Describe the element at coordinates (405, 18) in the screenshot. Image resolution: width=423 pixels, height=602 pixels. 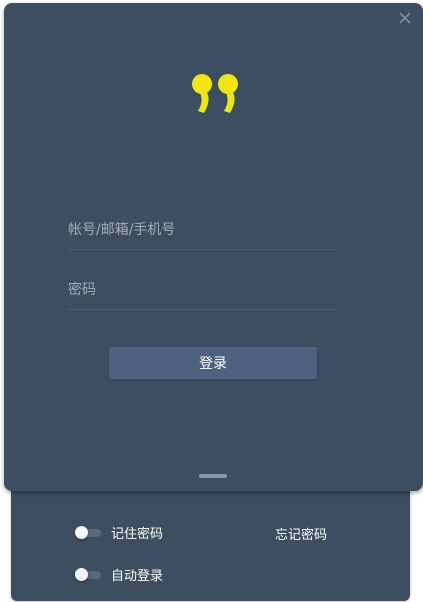
I see `close-icon` at that location.